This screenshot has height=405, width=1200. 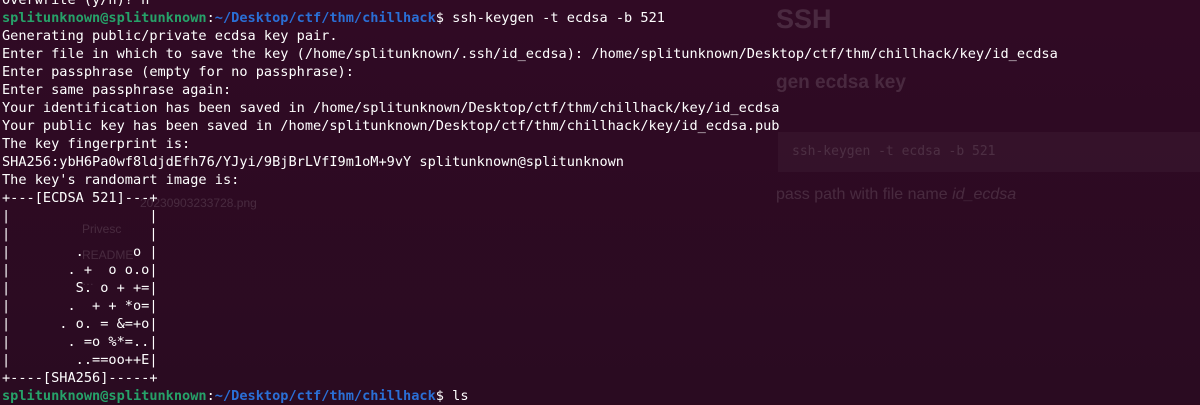 What do you see at coordinates (80, 378) in the screenshot?
I see `output-line: +----[SHA256]-----+` at bounding box center [80, 378].